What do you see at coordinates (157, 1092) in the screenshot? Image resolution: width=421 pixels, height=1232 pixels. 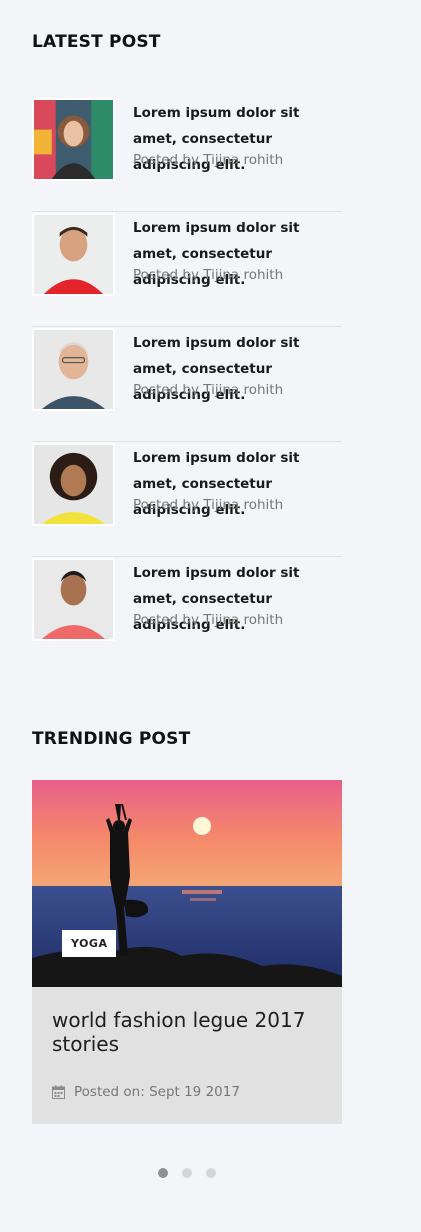 I see `post-date-text: Posted on: Sept 19 2017` at bounding box center [157, 1092].